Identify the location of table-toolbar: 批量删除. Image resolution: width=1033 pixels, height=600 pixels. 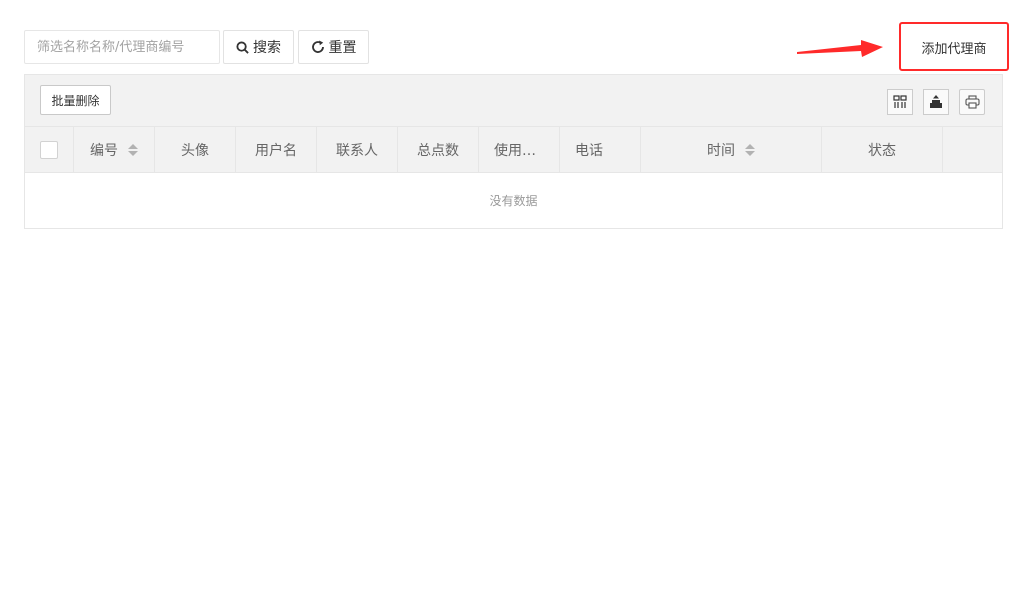
(513, 101).